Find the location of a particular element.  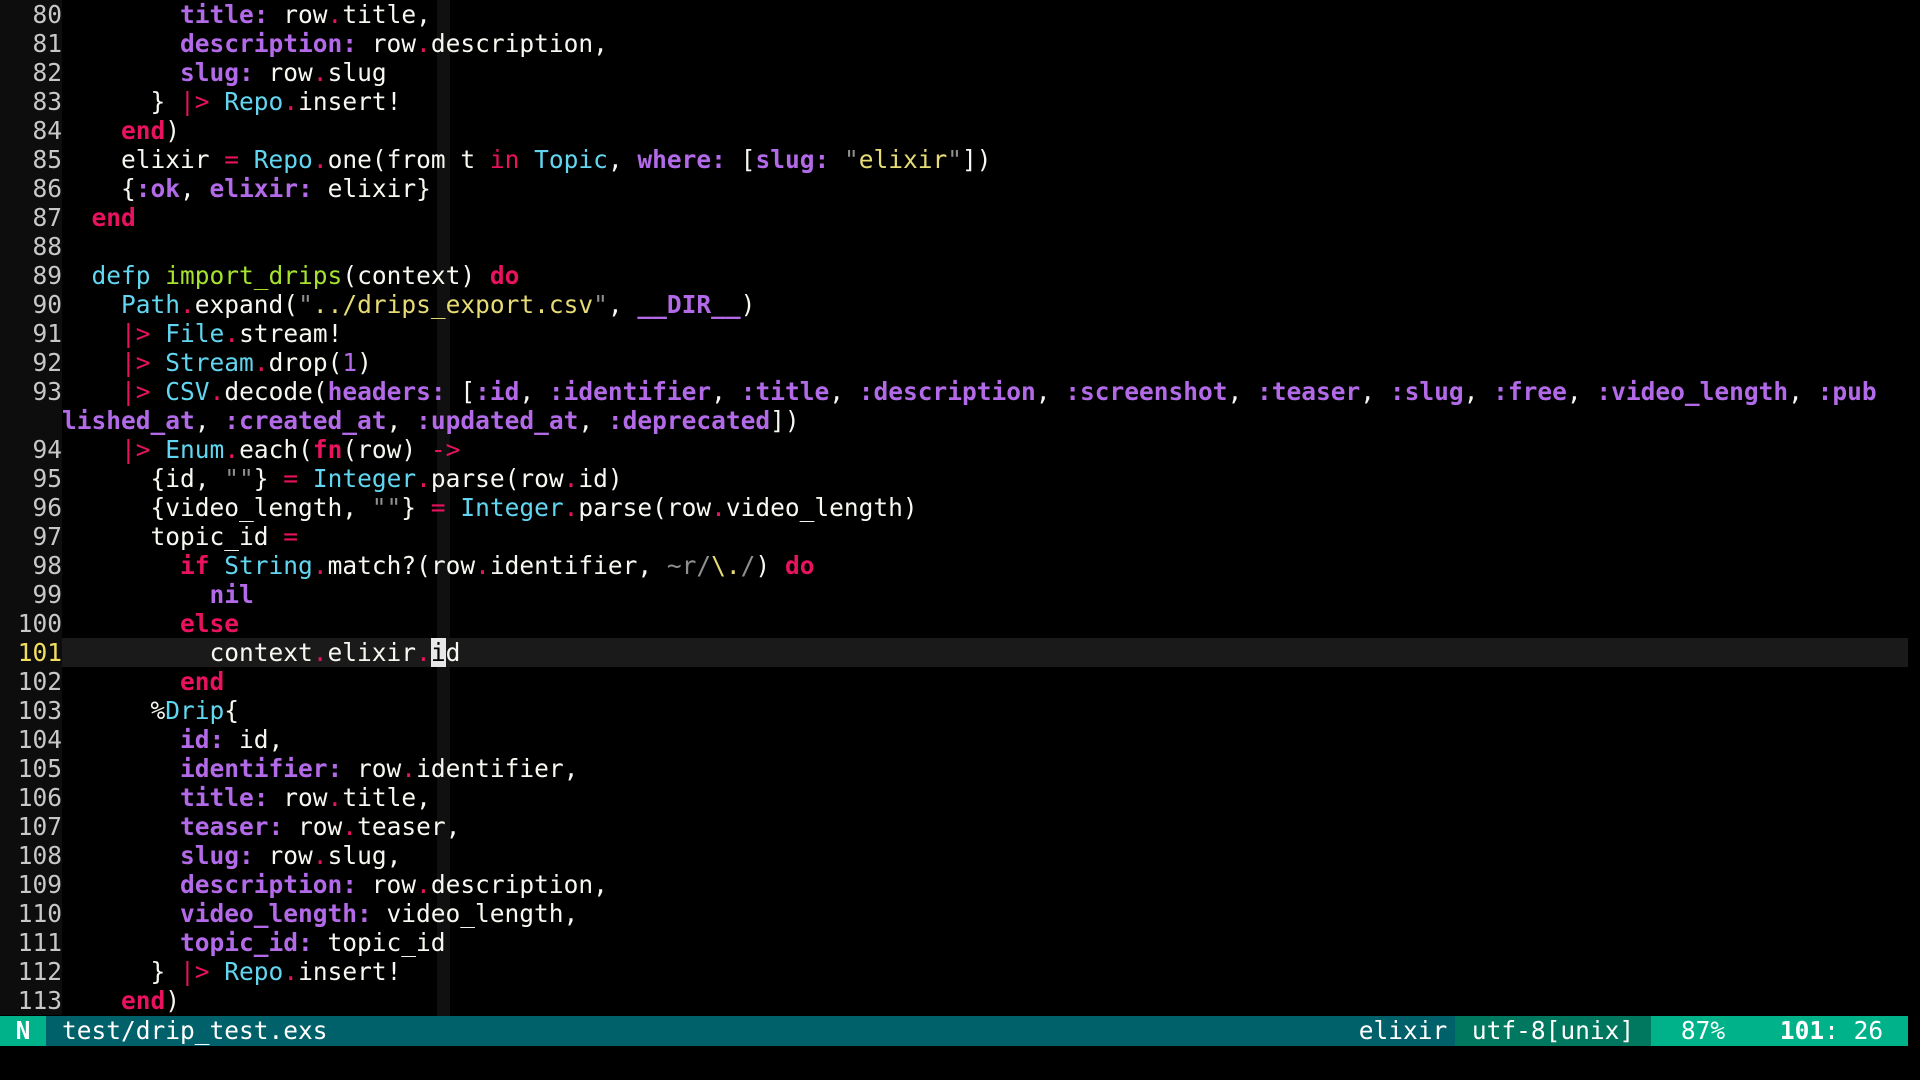

code-text: else is located at coordinates (984, 623).